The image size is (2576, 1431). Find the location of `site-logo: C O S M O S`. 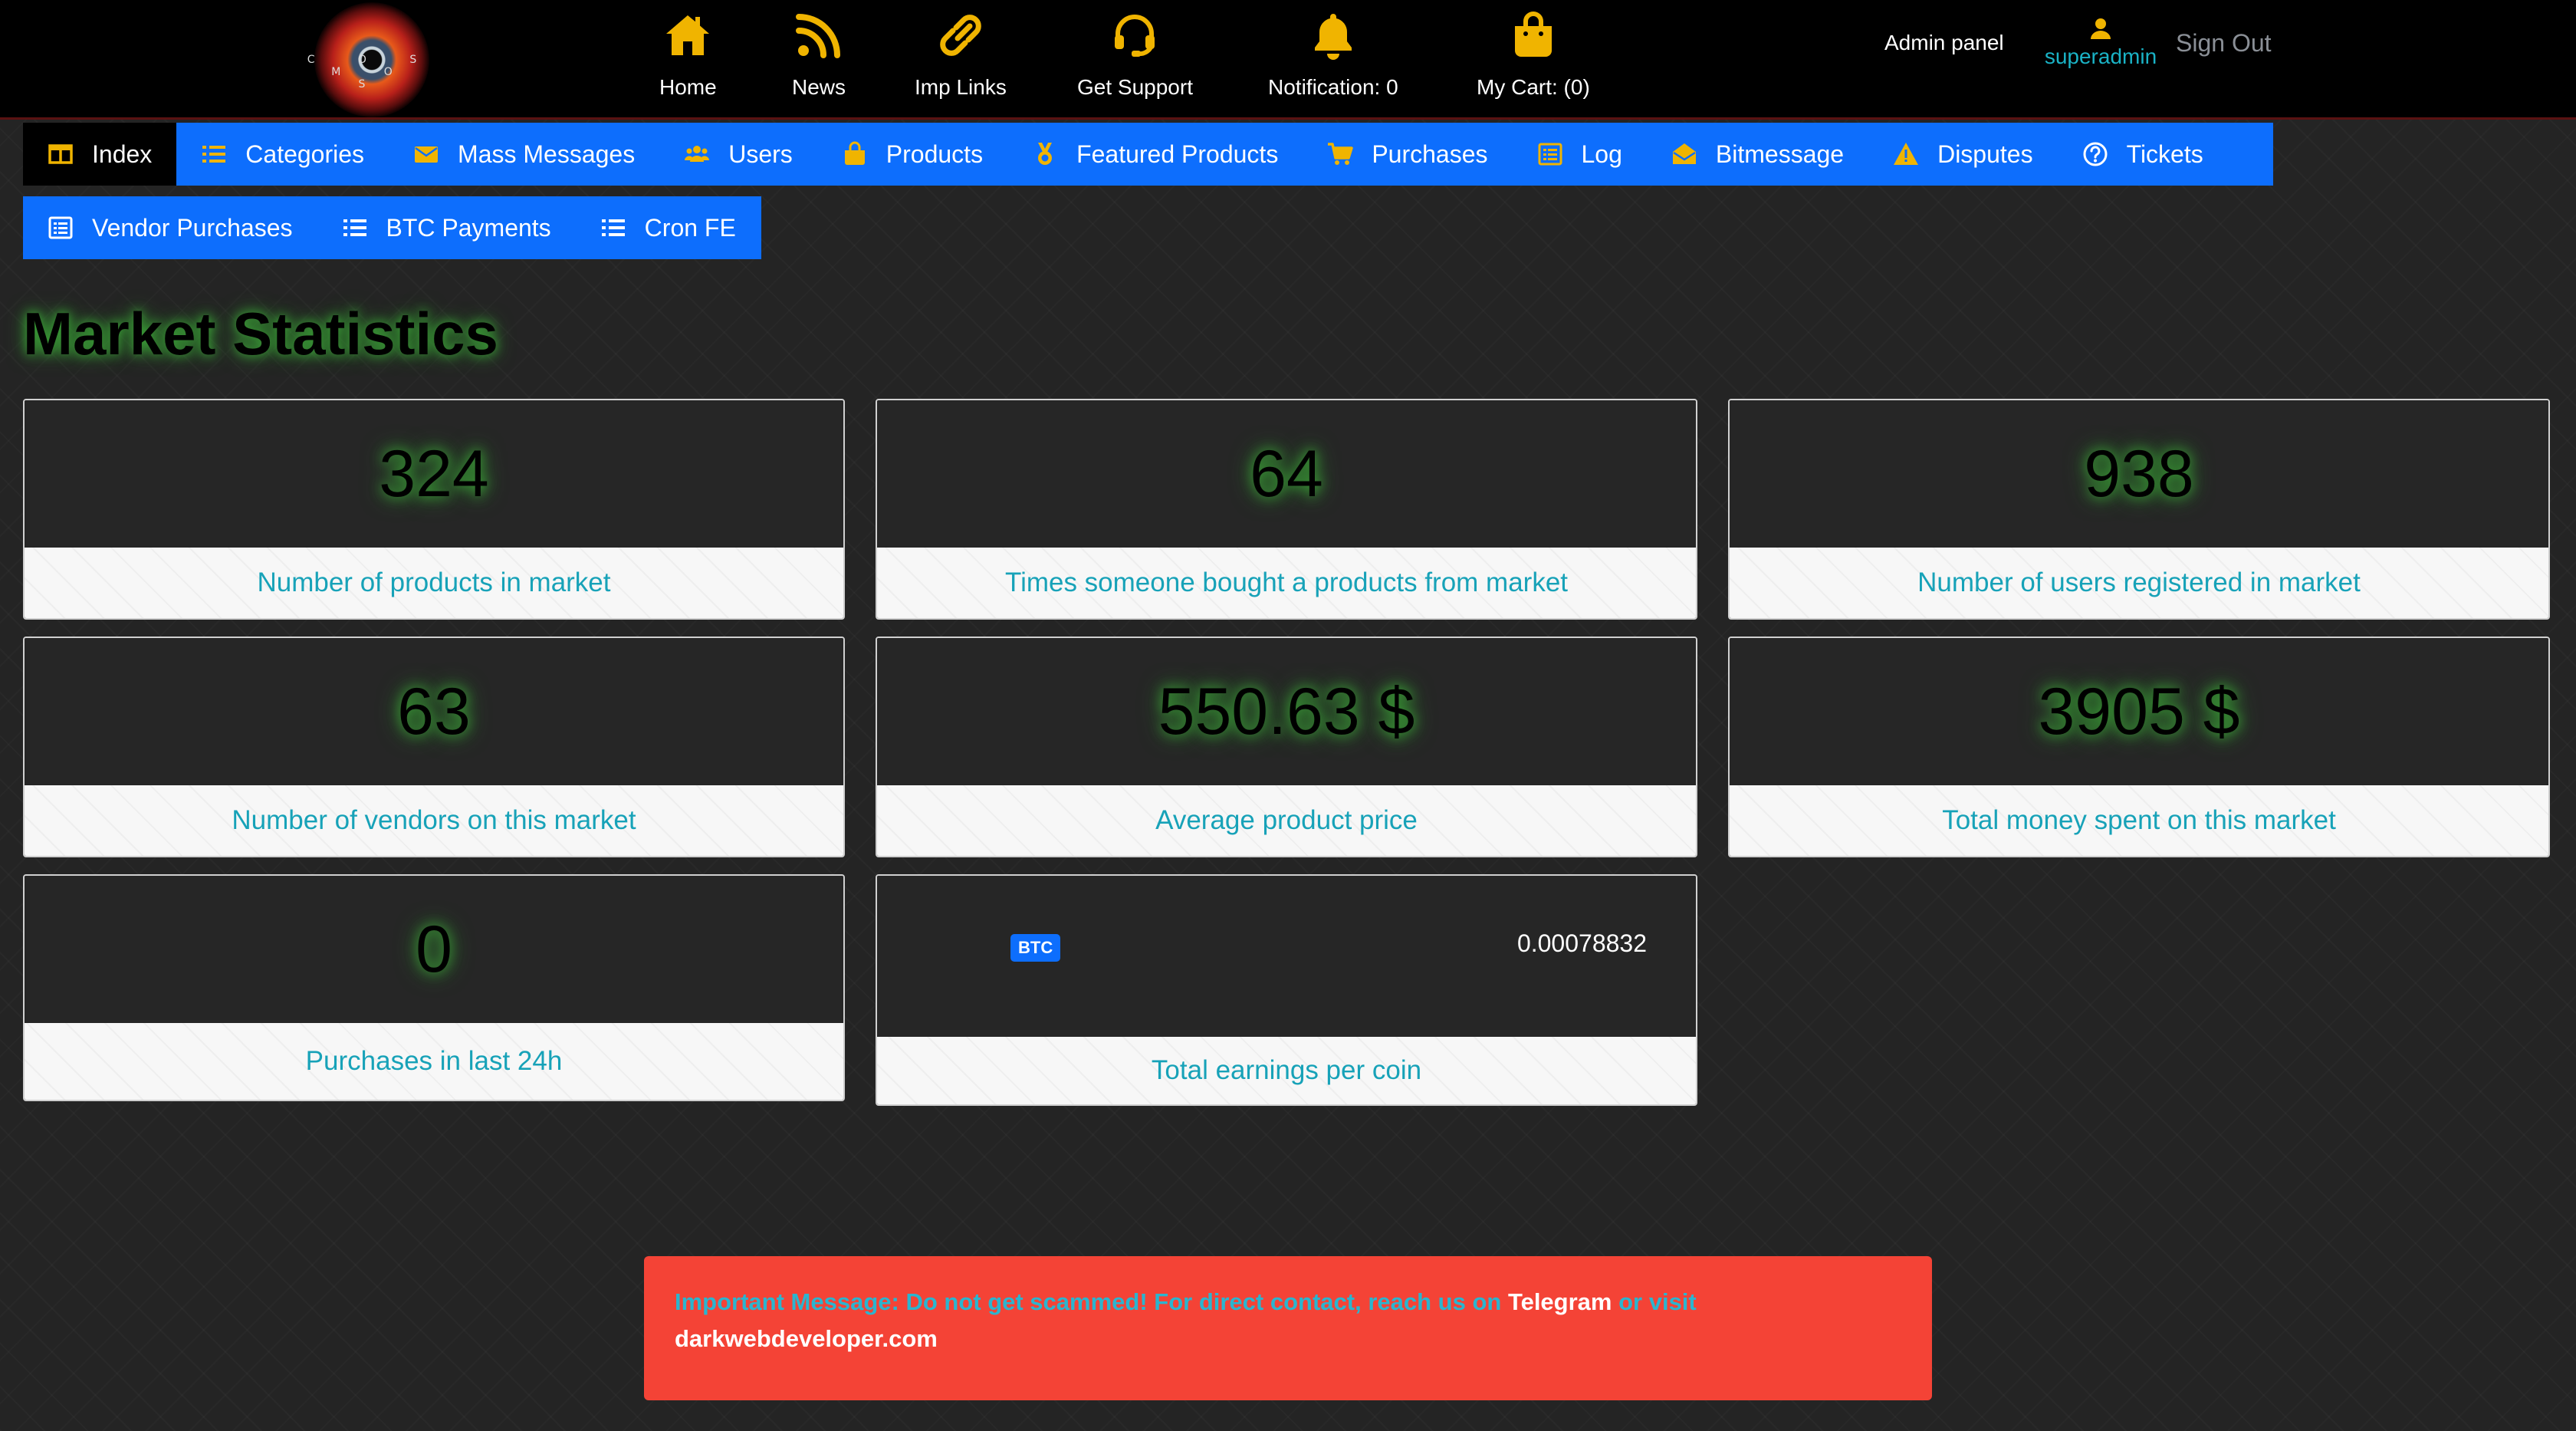

site-logo: C O S M O S is located at coordinates (372, 60).